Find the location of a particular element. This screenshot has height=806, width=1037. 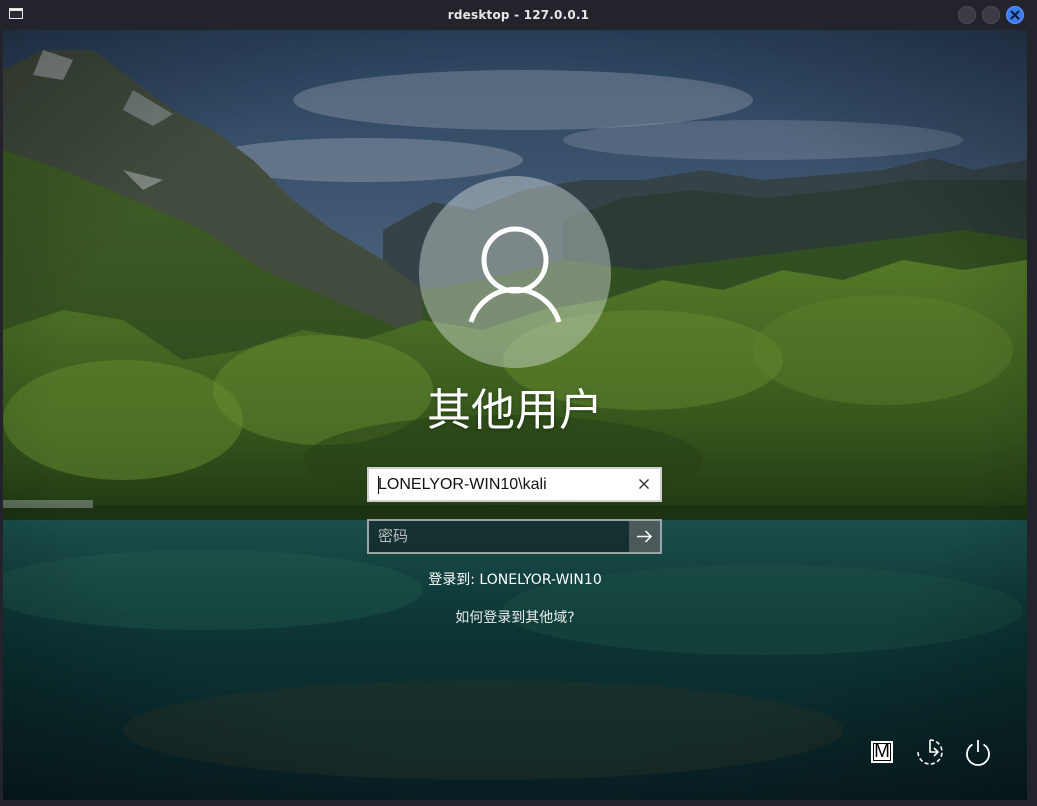

other-domain-link: 如何登录到其他域? is located at coordinates (515, 618).